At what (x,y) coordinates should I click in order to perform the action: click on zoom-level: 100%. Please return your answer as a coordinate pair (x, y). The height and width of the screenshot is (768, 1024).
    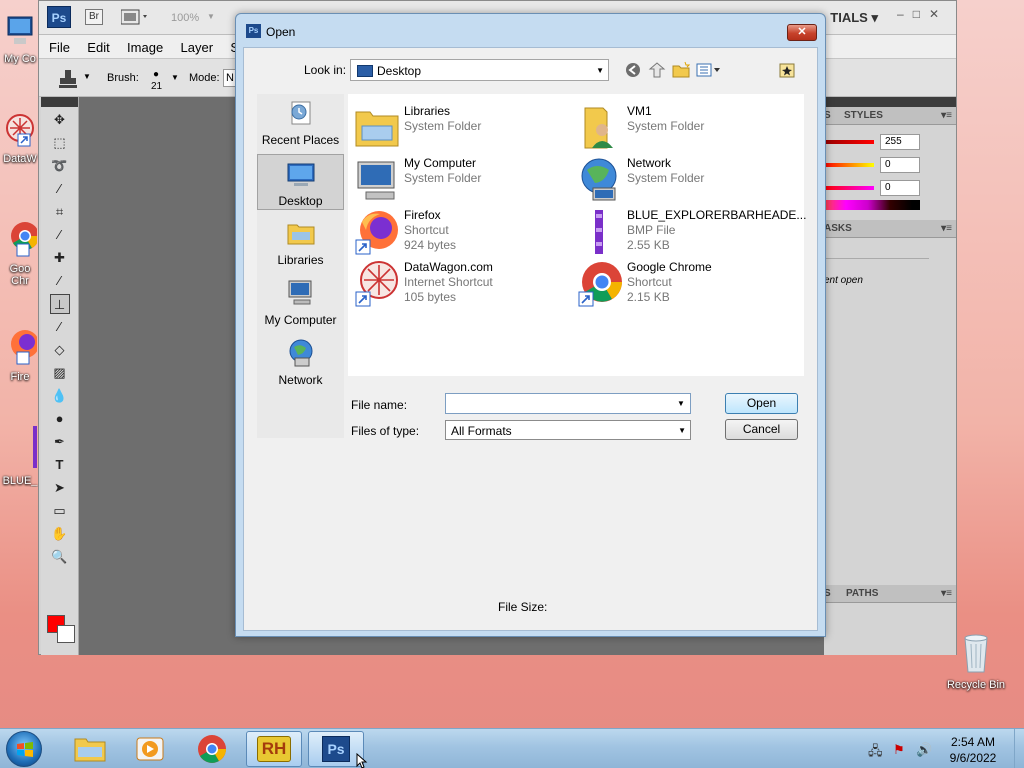
    Looking at the image, I should click on (185, 18).